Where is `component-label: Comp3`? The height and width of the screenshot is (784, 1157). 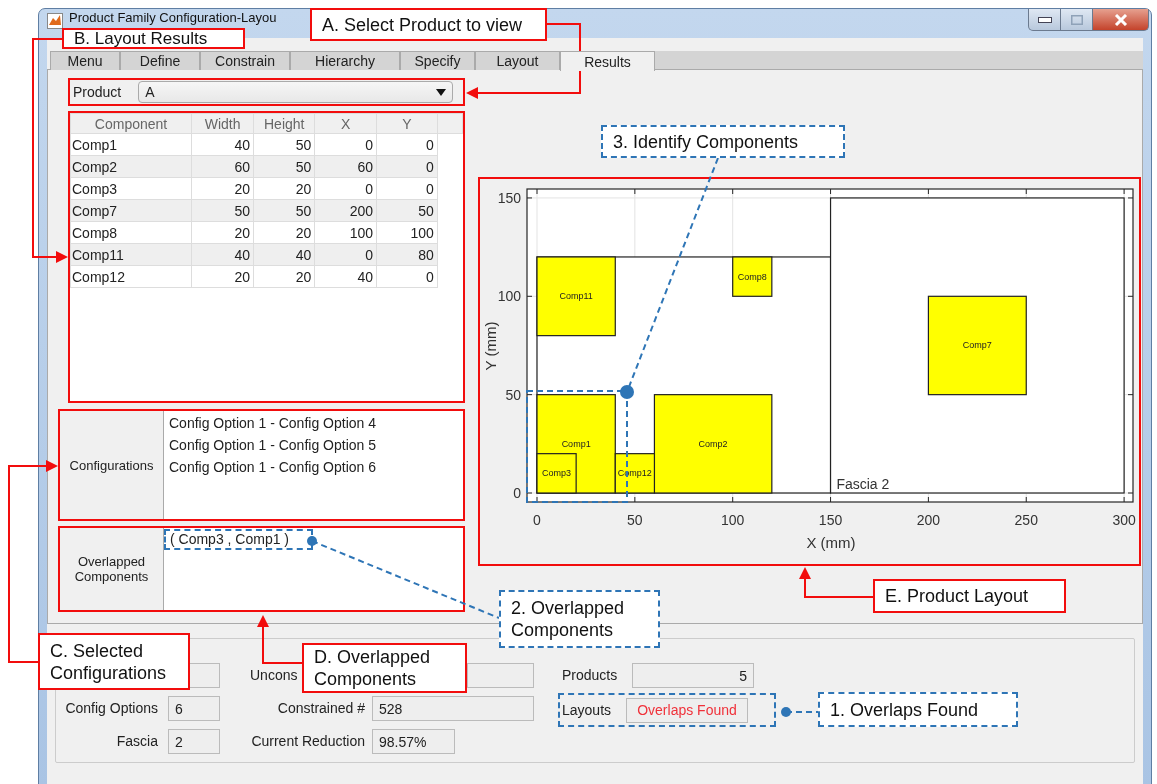 component-label: Comp3 is located at coordinates (557, 473).